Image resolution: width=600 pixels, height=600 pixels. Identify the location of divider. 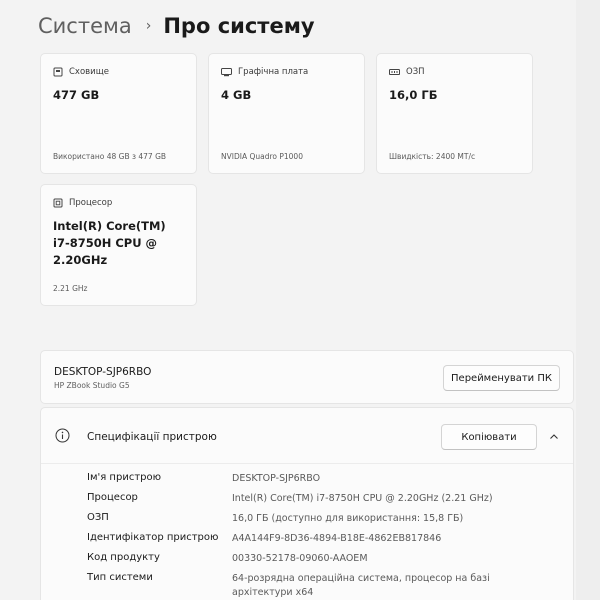
(307, 463).